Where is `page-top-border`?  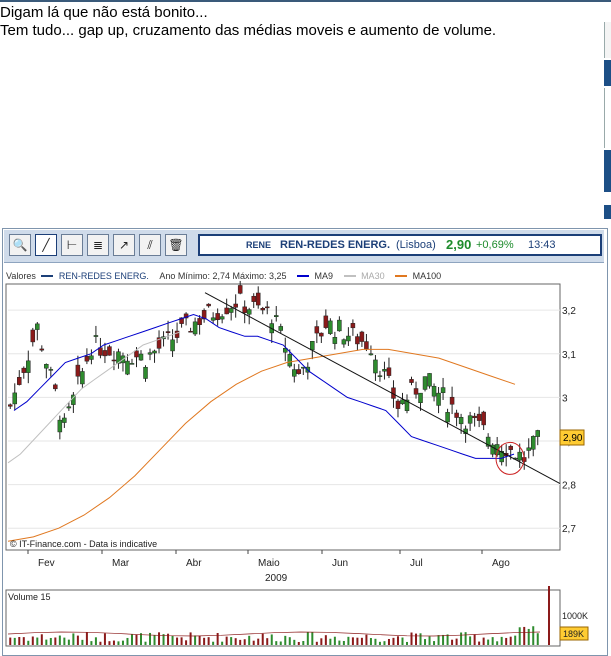
page-top-border is located at coordinates (305, 1).